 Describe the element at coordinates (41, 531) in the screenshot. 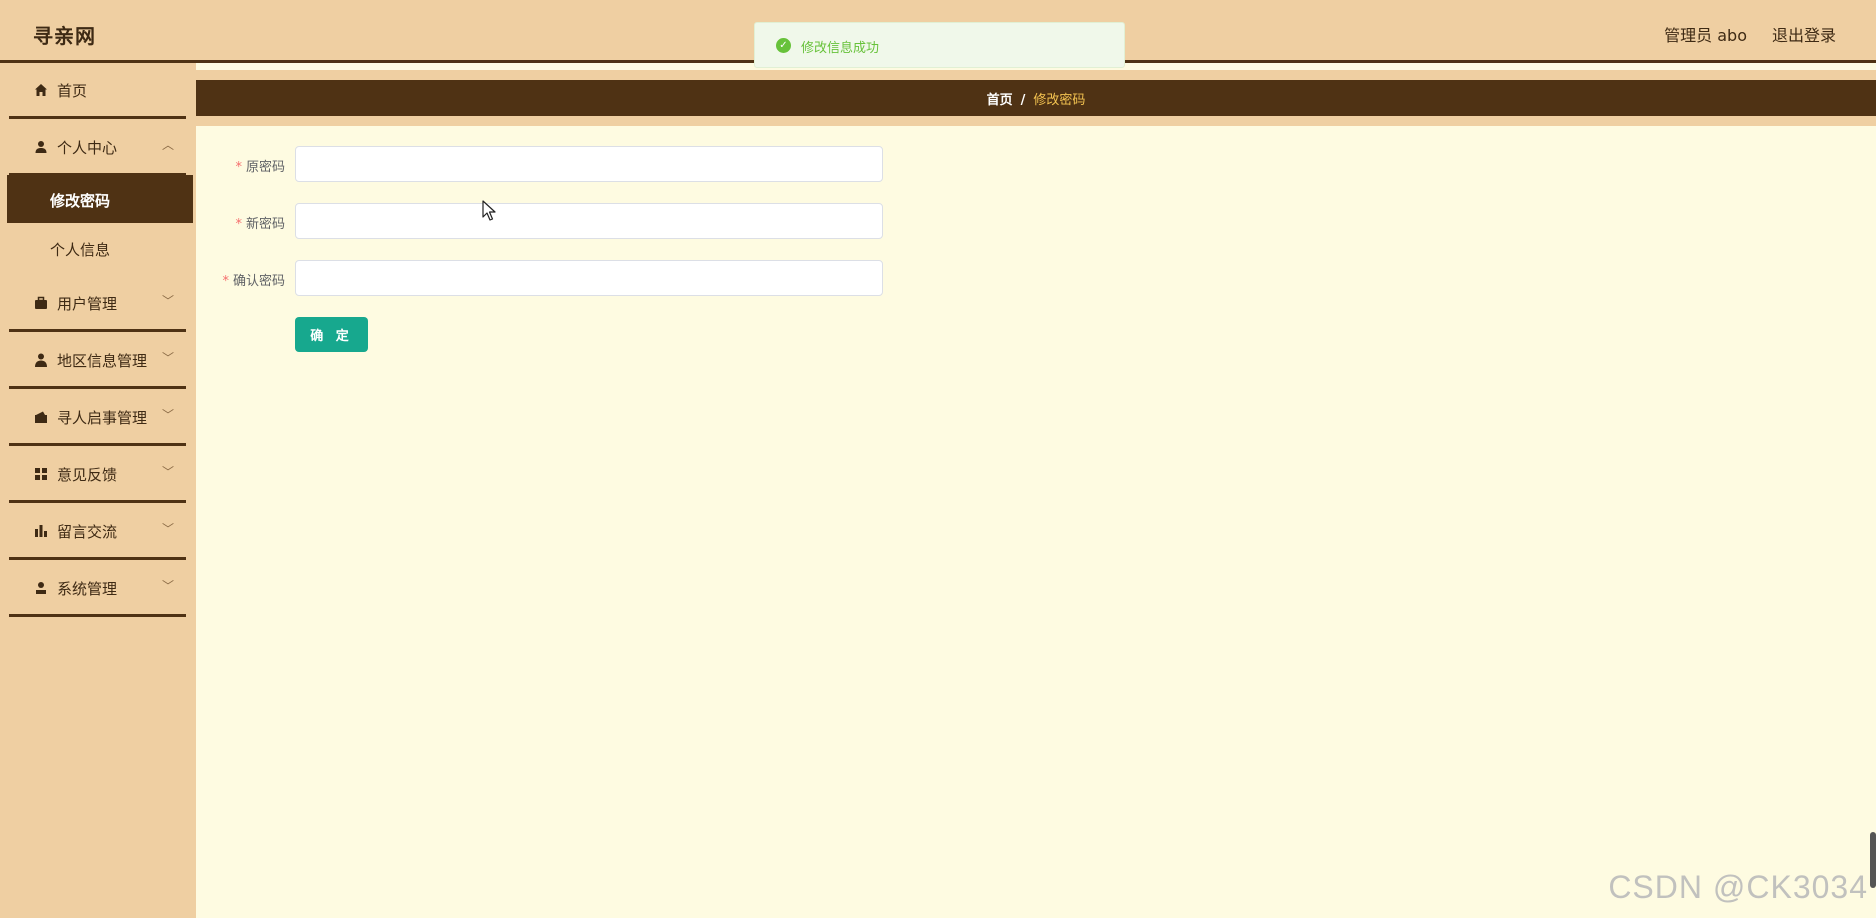

I see `bar-chart-icon` at that location.